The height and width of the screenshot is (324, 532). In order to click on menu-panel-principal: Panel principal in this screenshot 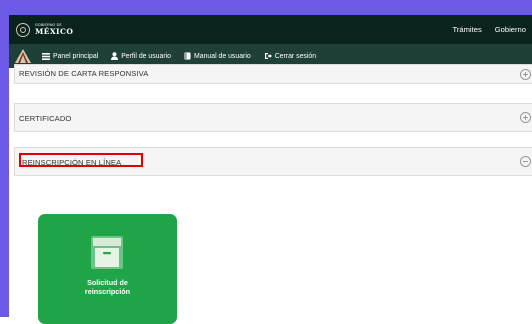, I will do `click(70, 56)`.